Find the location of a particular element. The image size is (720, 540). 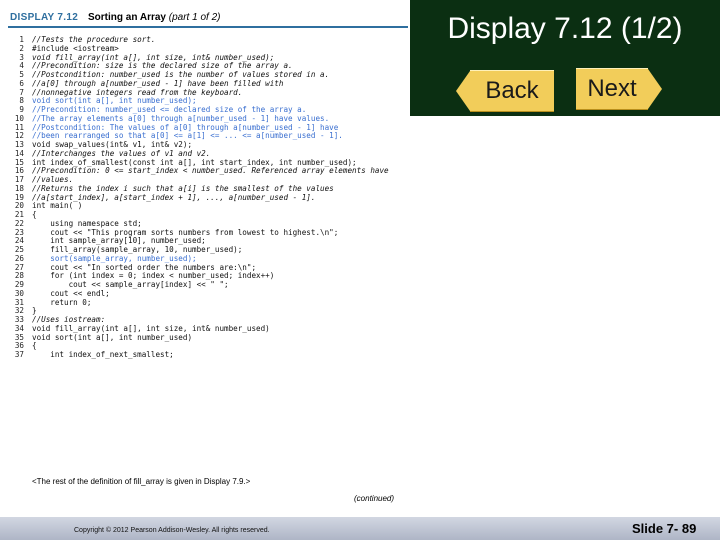

next-button: Next is located at coordinates (619, 89).